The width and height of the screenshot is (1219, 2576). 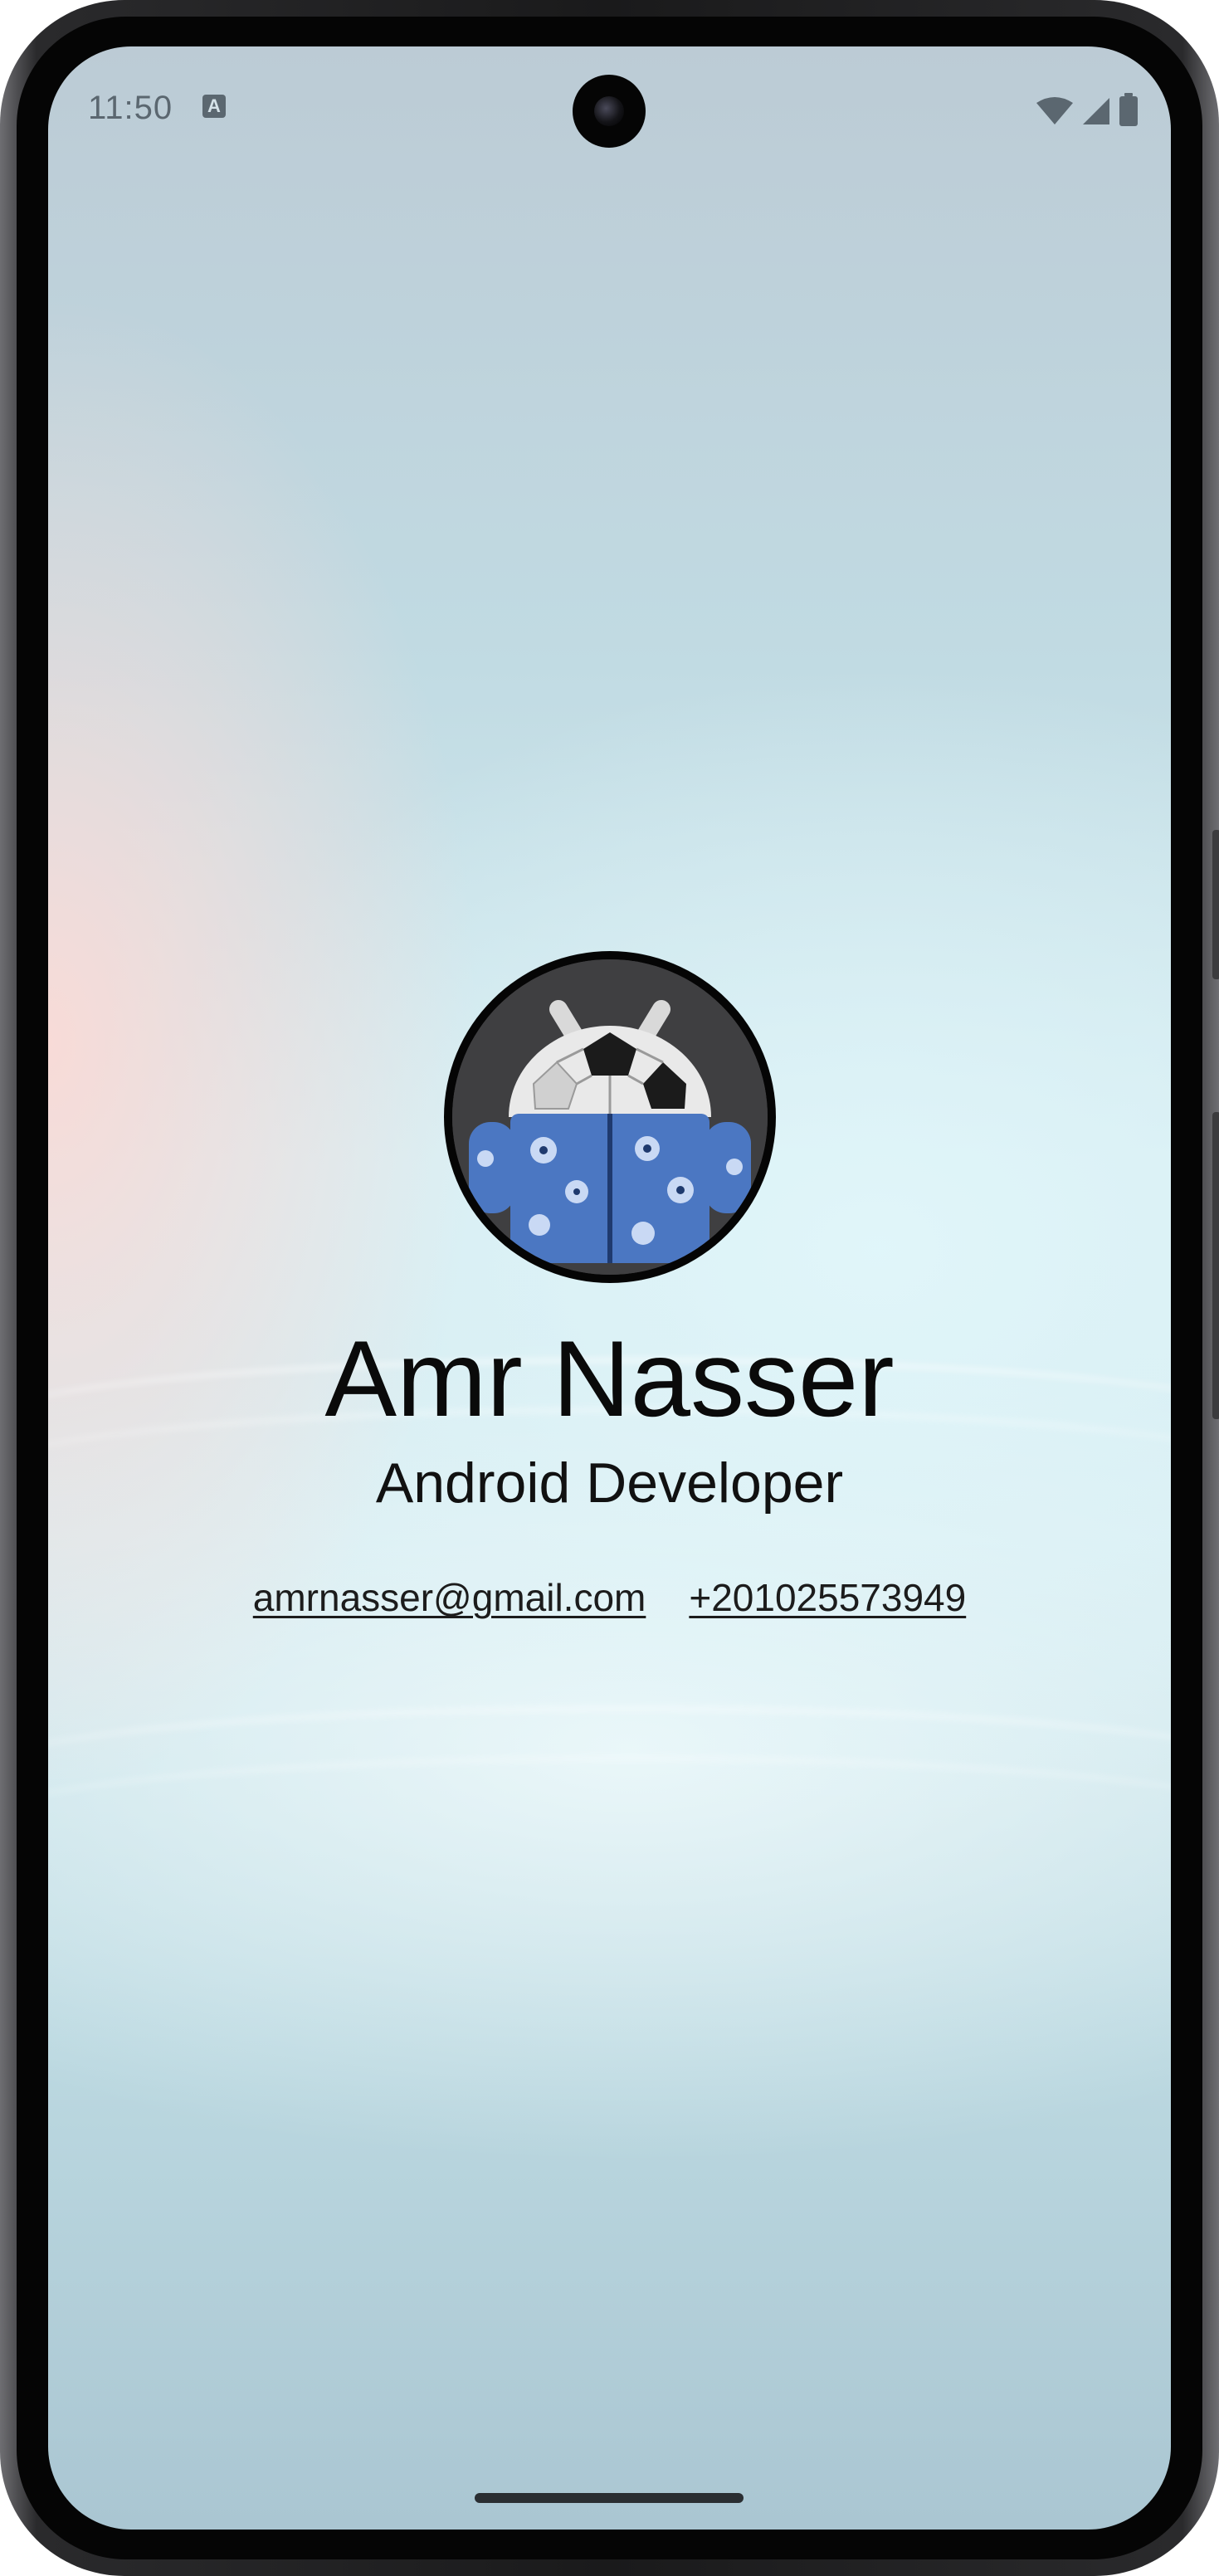 I want to click on volume-button, so click(x=1216, y=1266).